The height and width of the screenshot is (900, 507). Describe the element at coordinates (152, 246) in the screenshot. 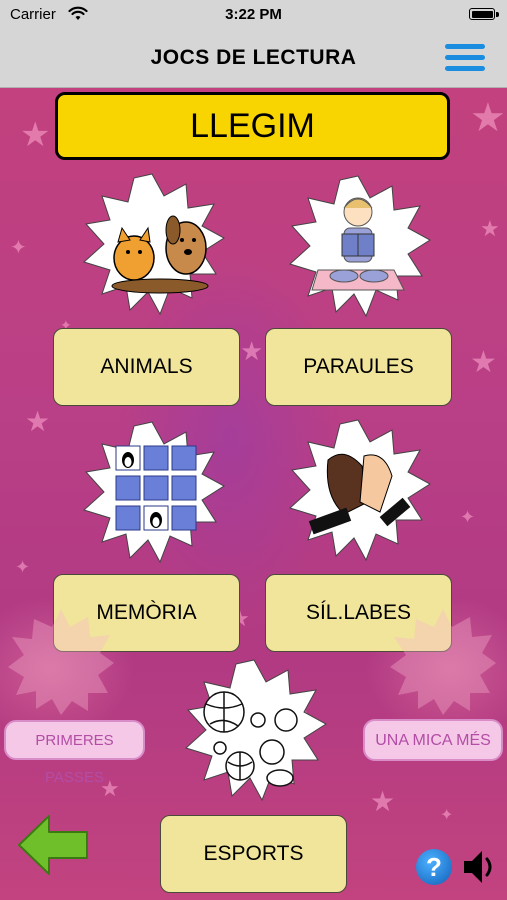

I see `cat-dog-icon` at that location.